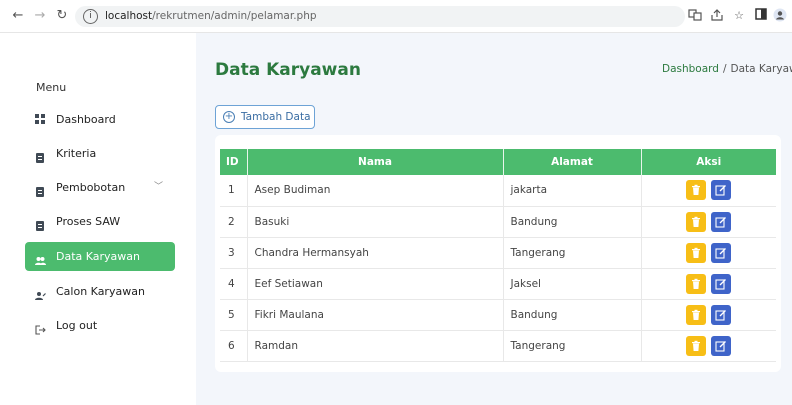 The width and height of the screenshot is (792, 405). What do you see at coordinates (375, 253) in the screenshot?
I see `cell-nama: Chandra Hermansyah` at bounding box center [375, 253].